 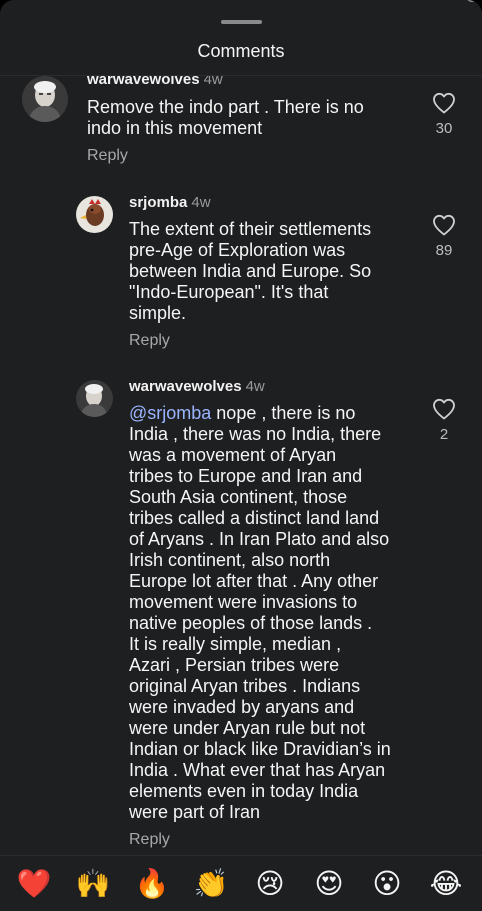 I want to click on comment-line: simple., so click(x=158, y=313).